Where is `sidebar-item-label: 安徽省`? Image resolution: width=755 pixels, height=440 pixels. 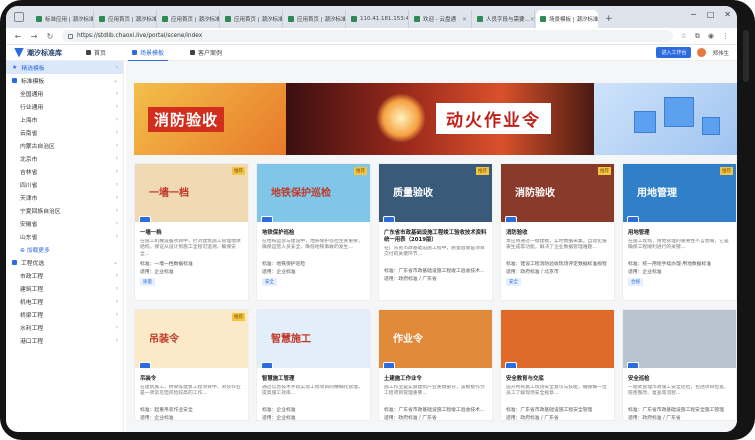 sidebar-item-label: 安徽省 is located at coordinates (29, 225).